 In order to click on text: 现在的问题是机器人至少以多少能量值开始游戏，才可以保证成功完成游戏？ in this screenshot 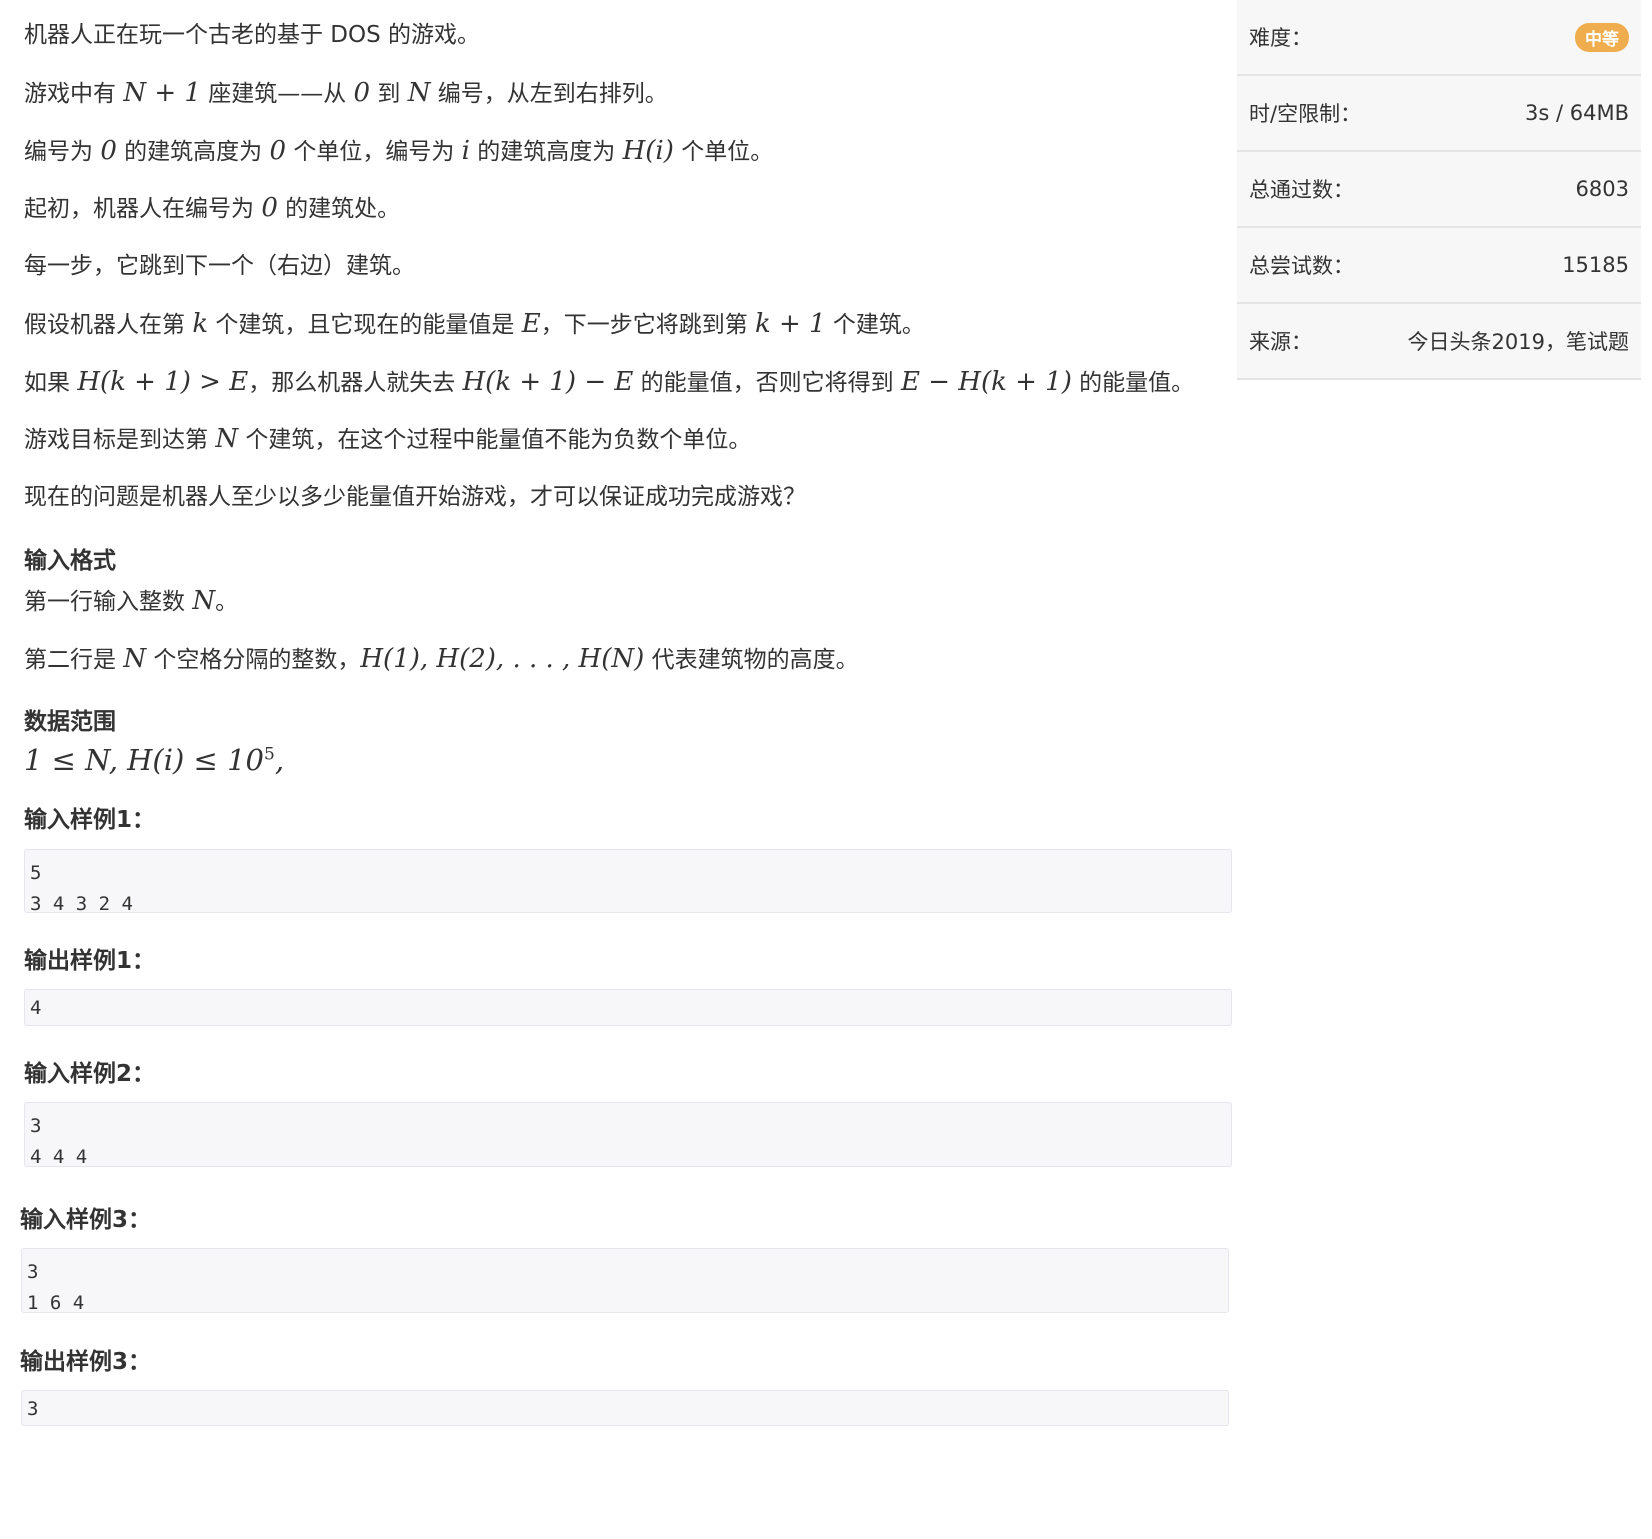, I will do `click(415, 497)`.